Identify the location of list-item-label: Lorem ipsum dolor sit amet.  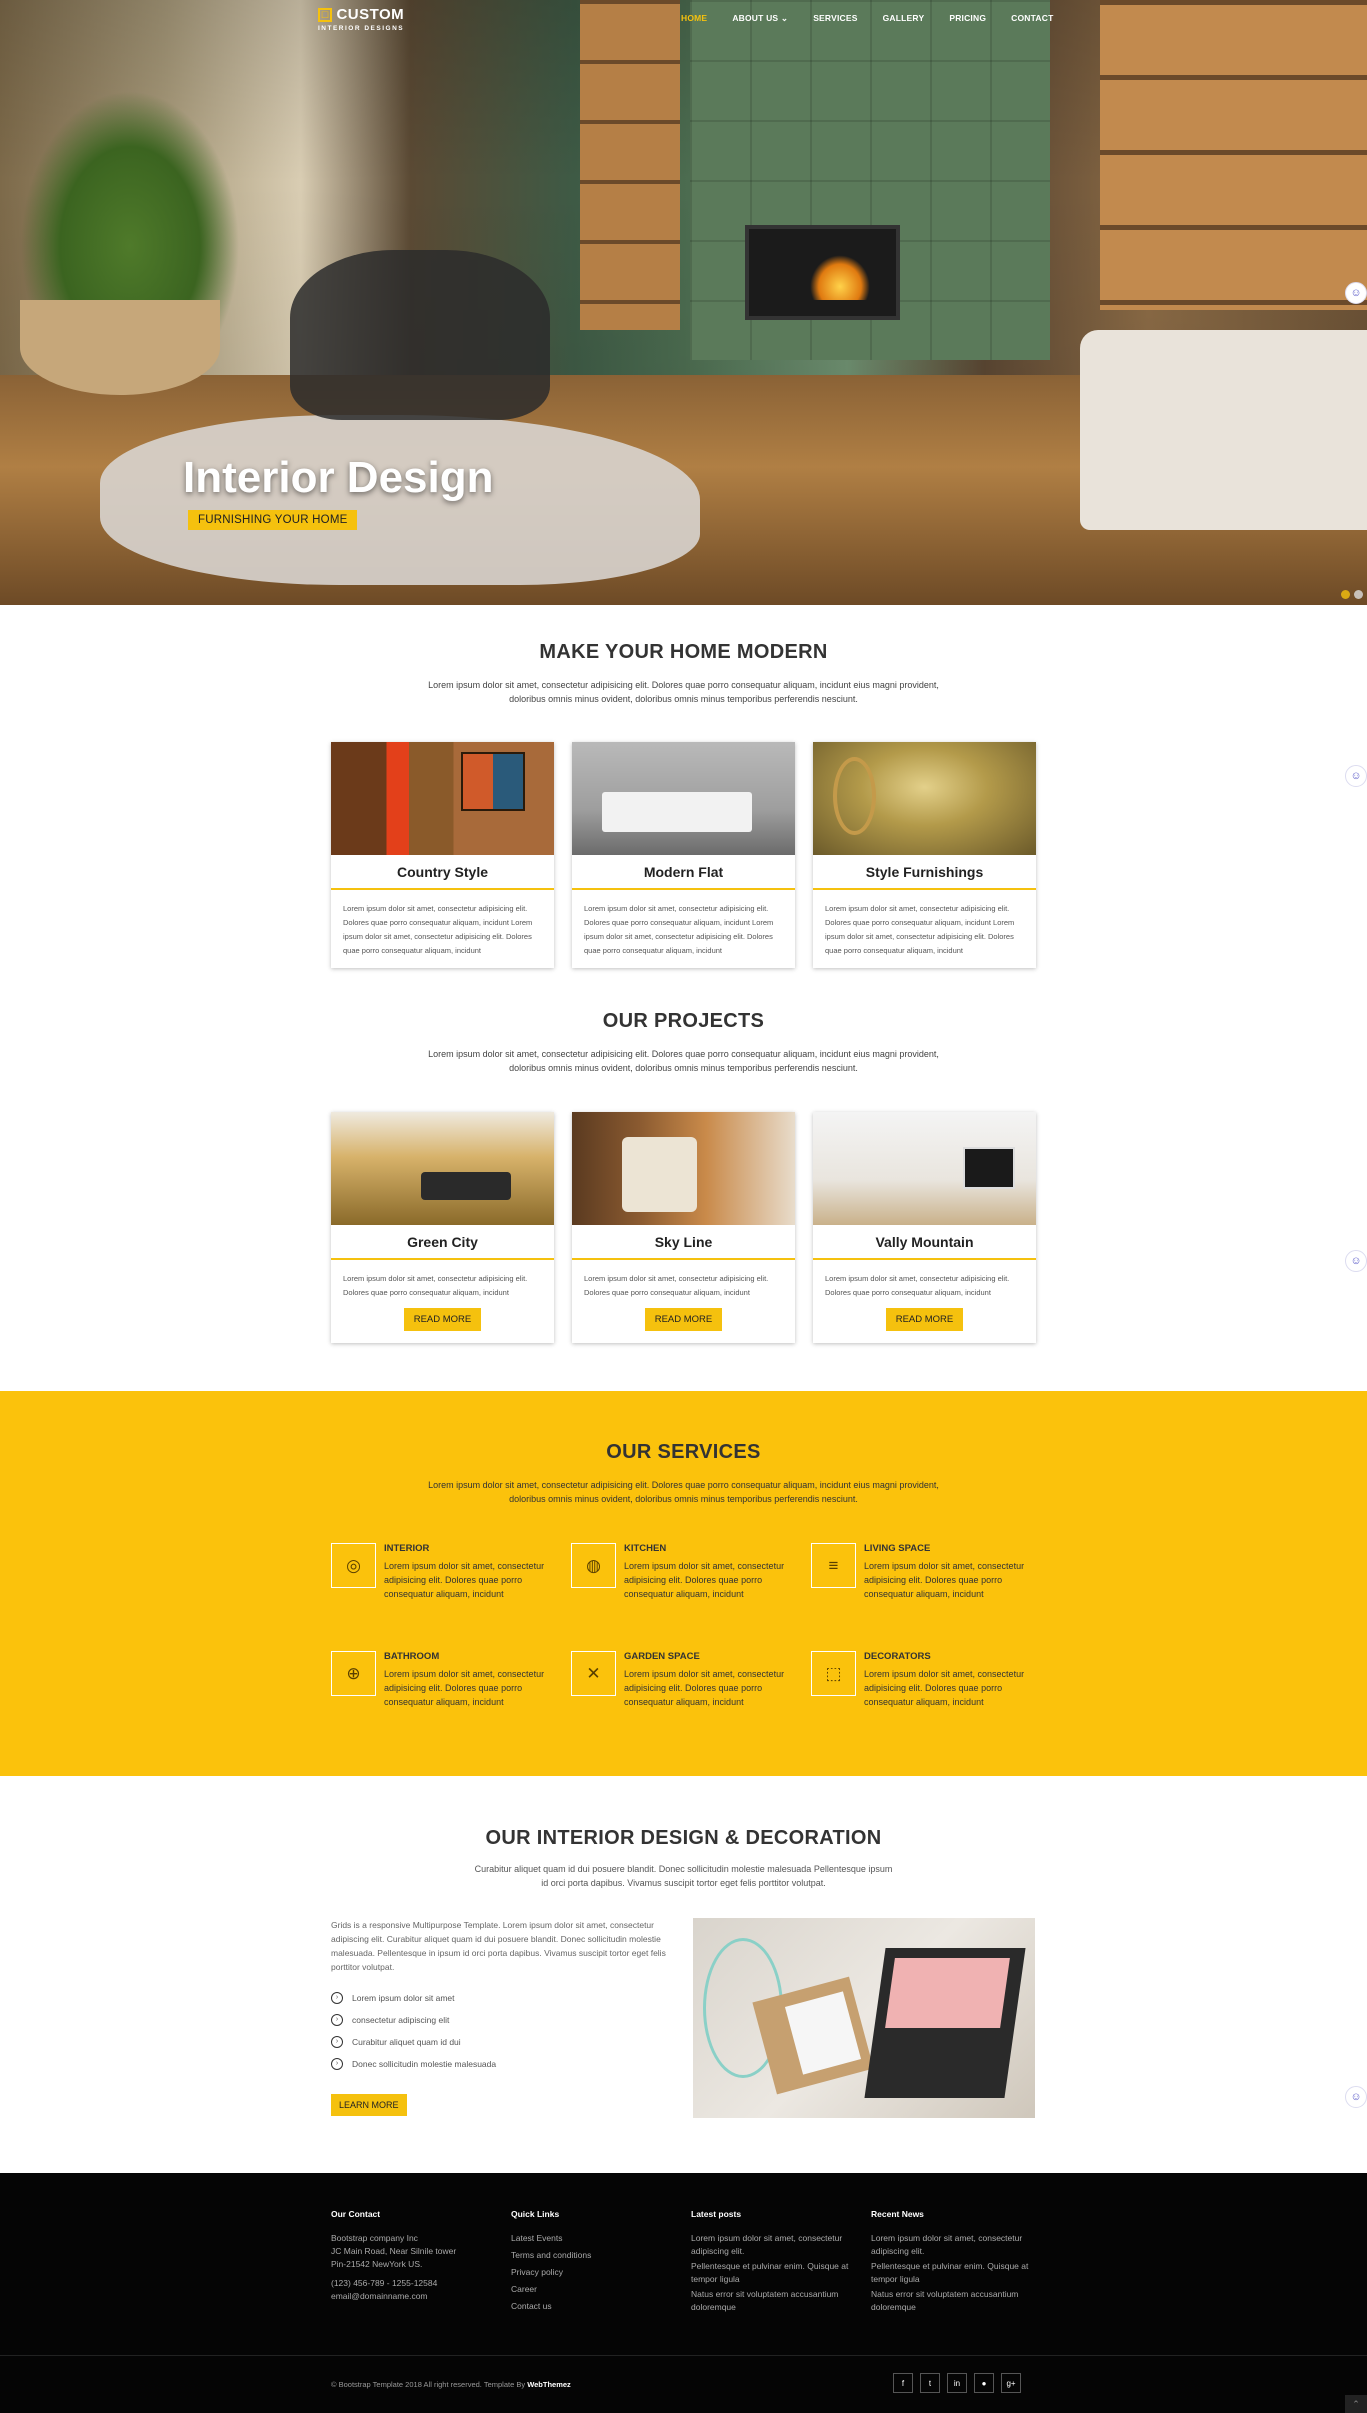
(403, 1998).